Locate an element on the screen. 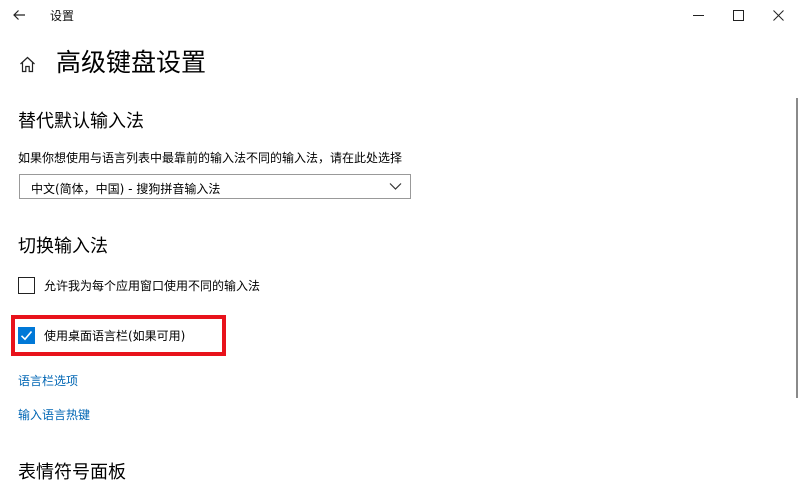  checkmark-icon is located at coordinates (26, 335).